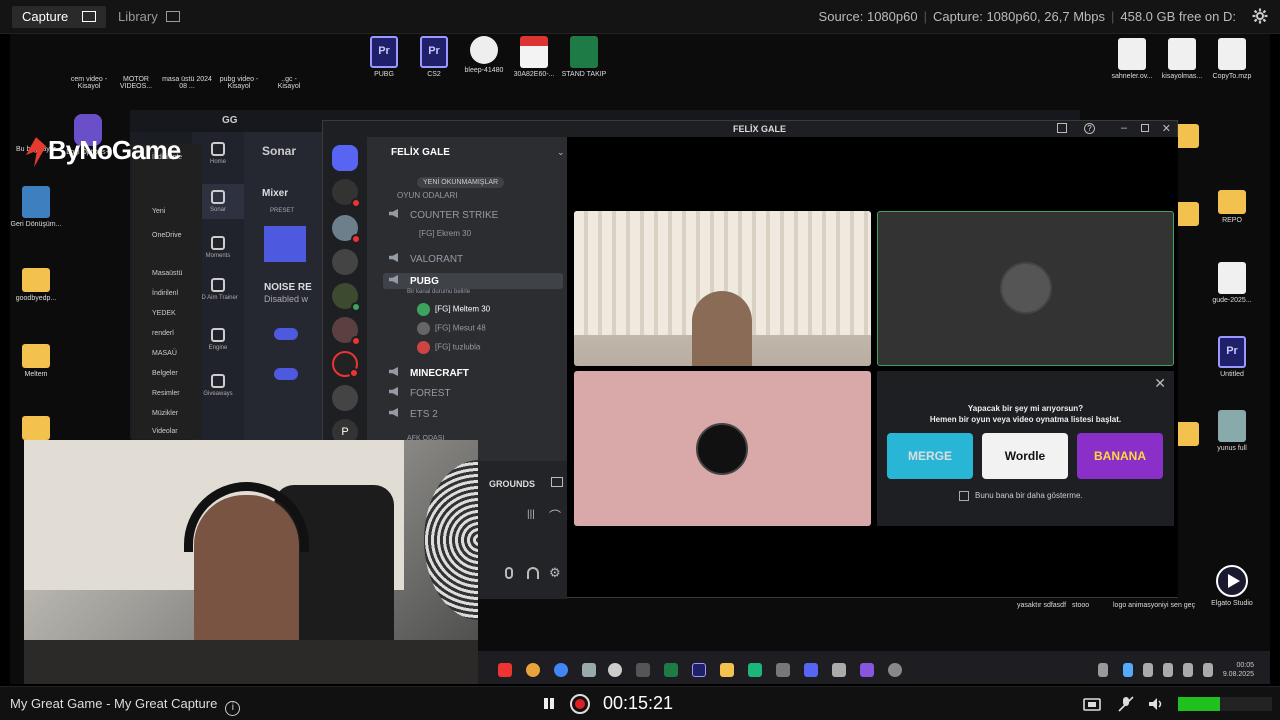  I want to click on inbox-icon, so click(1062, 128).